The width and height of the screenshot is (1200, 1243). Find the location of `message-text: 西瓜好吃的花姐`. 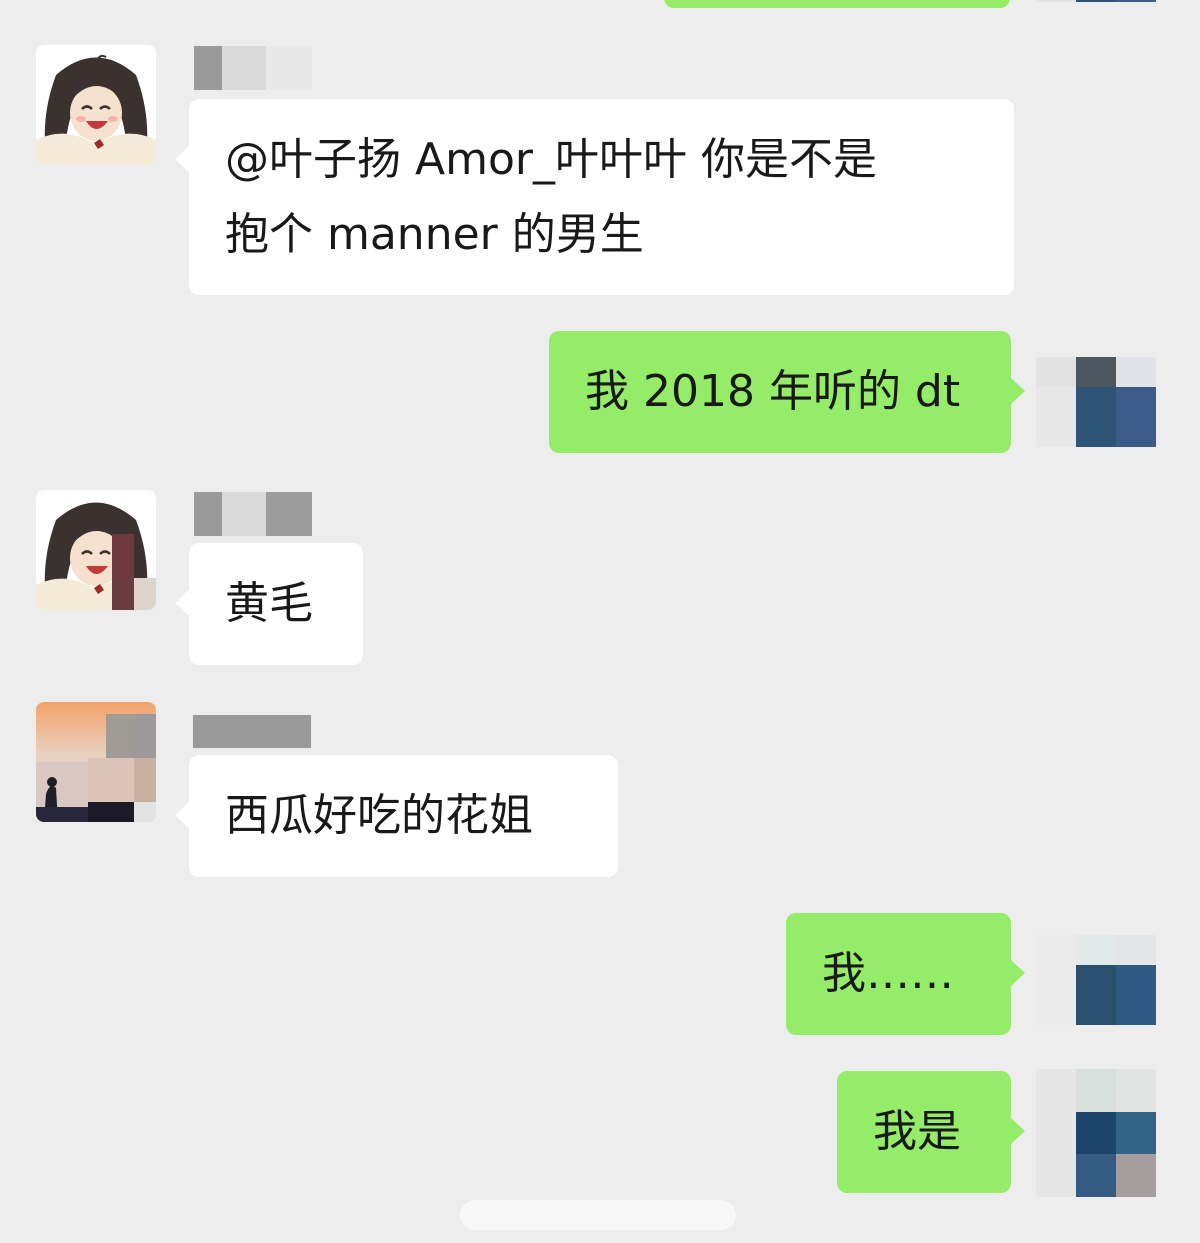

message-text: 西瓜好吃的花姐 is located at coordinates (379, 815).